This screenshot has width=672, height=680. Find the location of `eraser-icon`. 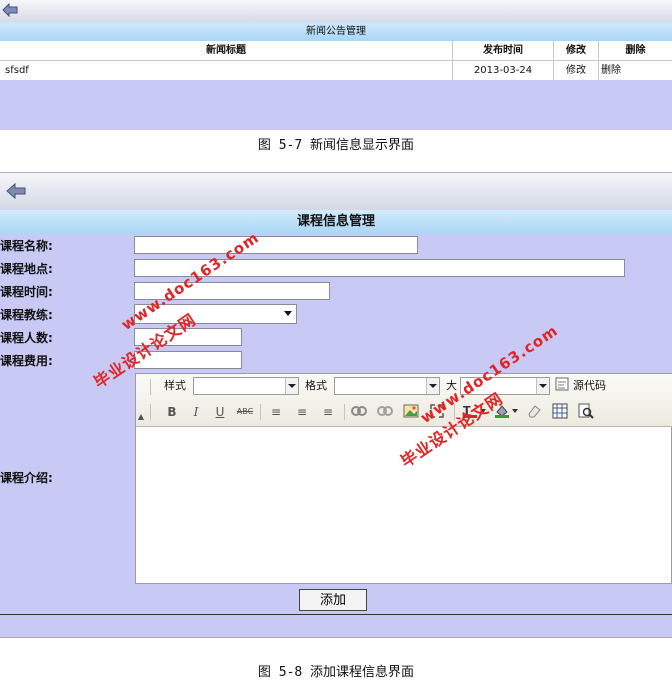

eraser-icon is located at coordinates (534, 412).